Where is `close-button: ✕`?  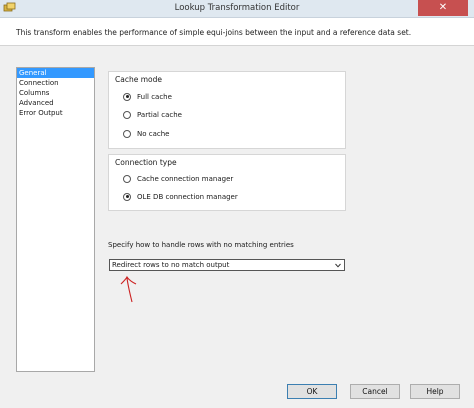 close-button: ✕ is located at coordinates (443, 8).